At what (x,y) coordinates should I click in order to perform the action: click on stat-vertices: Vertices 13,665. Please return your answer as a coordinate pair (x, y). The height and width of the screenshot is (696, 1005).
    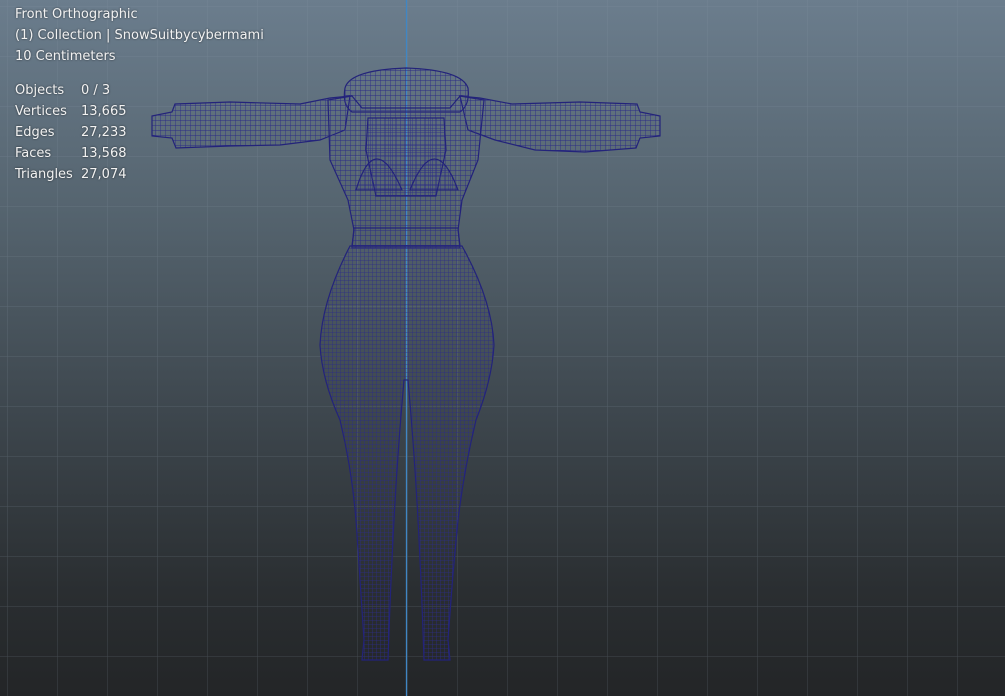
    Looking at the image, I should click on (139, 111).